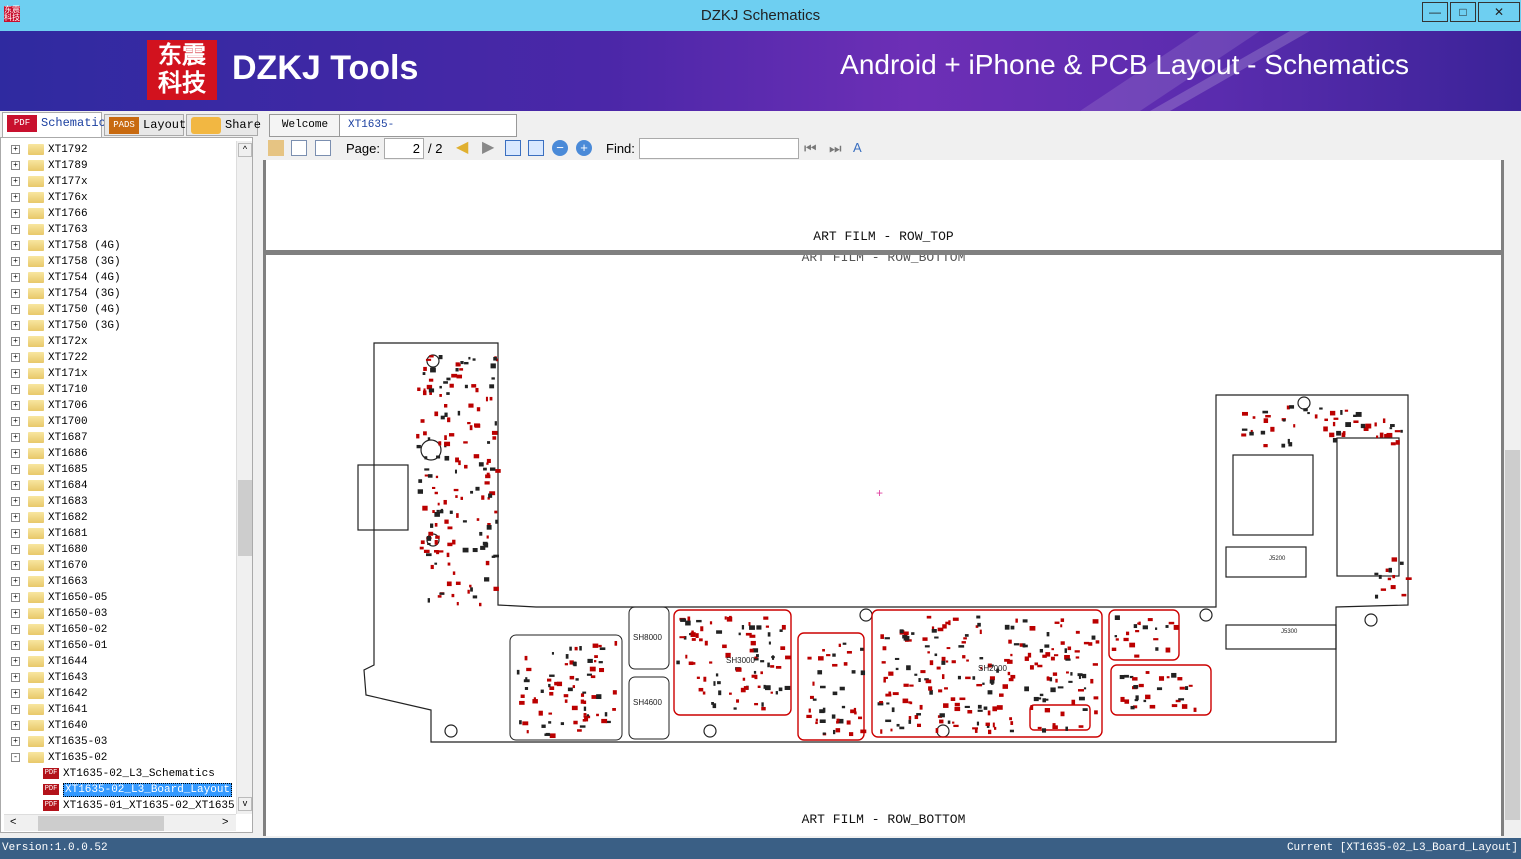  Describe the element at coordinates (66, 310) in the screenshot. I see `tree-folder: + XT1750 (4G)` at that location.